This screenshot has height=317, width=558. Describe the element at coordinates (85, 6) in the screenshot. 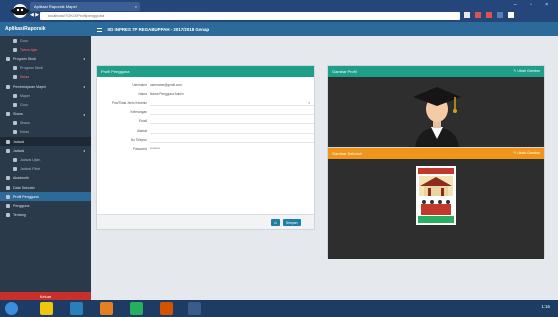

I see `browser-tab: Aplikasi Raporsik Mapel ×` at that location.